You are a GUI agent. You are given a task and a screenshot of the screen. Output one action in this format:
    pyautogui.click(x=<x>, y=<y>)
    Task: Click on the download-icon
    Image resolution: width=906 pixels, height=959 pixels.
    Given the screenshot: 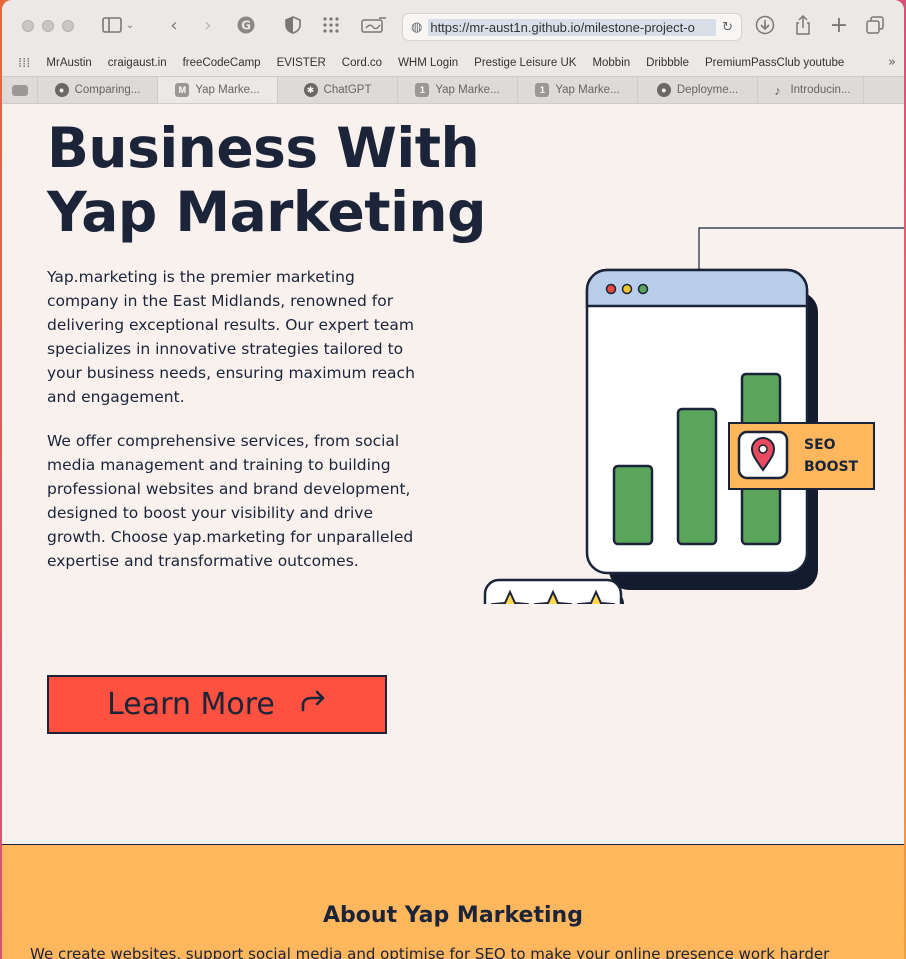 What is the action you would take?
    pyautogui.click(x=765, y=25)
    